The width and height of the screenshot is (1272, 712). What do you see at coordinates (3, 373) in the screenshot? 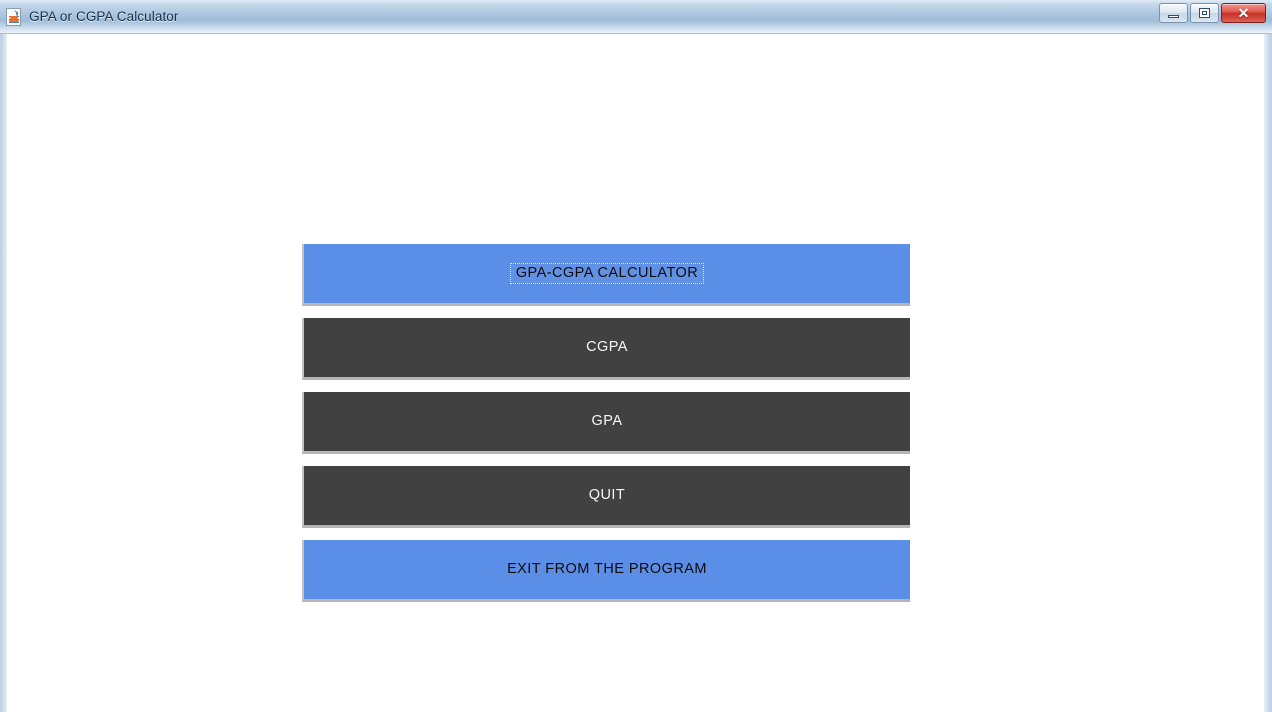
I see `window-border-left` at bounding box center [3, 373].